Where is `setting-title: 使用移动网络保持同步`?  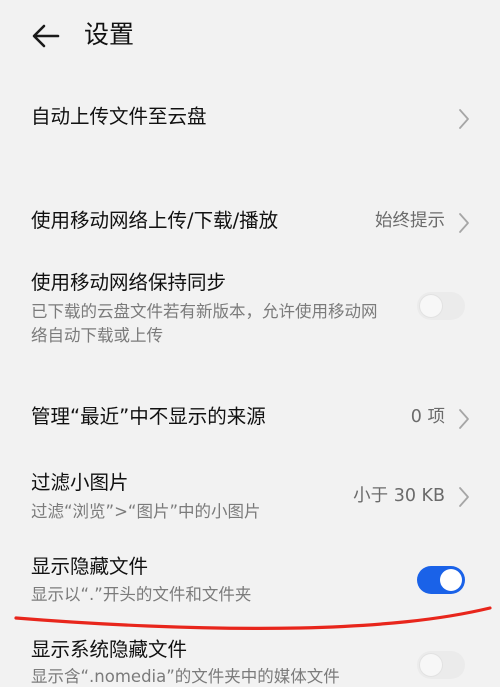 setting-title: 使用移动网络保持同步 is located at coordinates (129, 282).